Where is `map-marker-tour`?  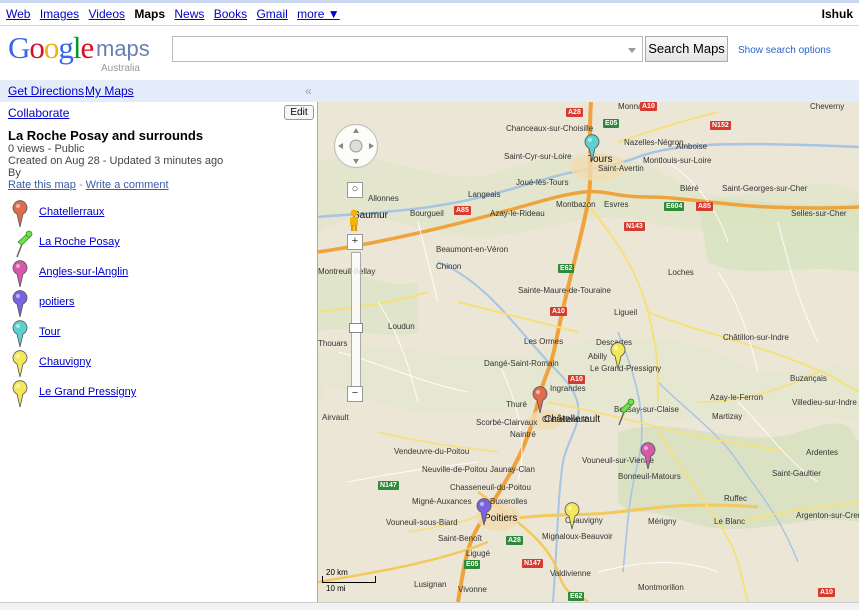 map-marker-tour is located at coordinates (592, 148).